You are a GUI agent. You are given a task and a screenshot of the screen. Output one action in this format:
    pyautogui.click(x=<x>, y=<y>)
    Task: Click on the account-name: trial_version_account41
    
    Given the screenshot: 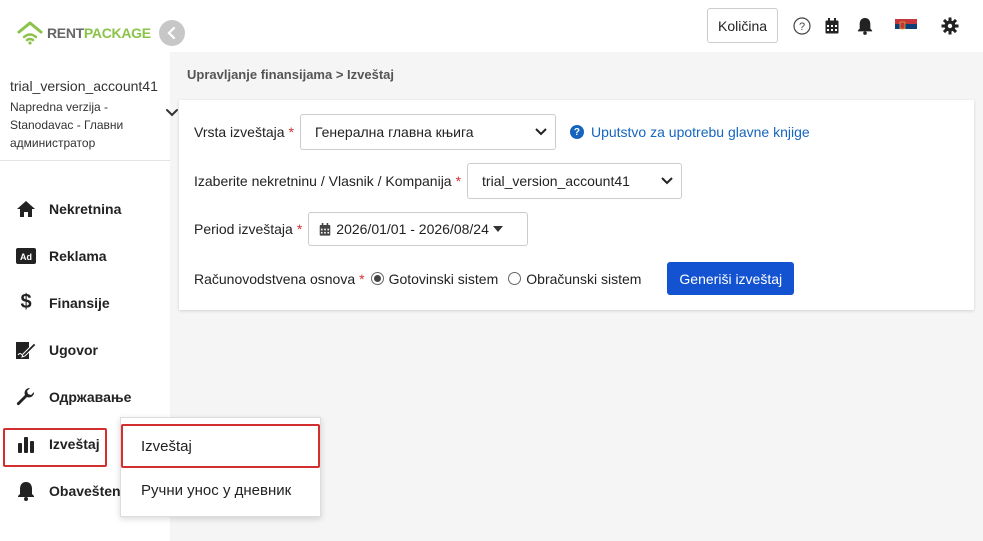 What is the action you would take?
    pyautogui.click(x=84, y=86)
    